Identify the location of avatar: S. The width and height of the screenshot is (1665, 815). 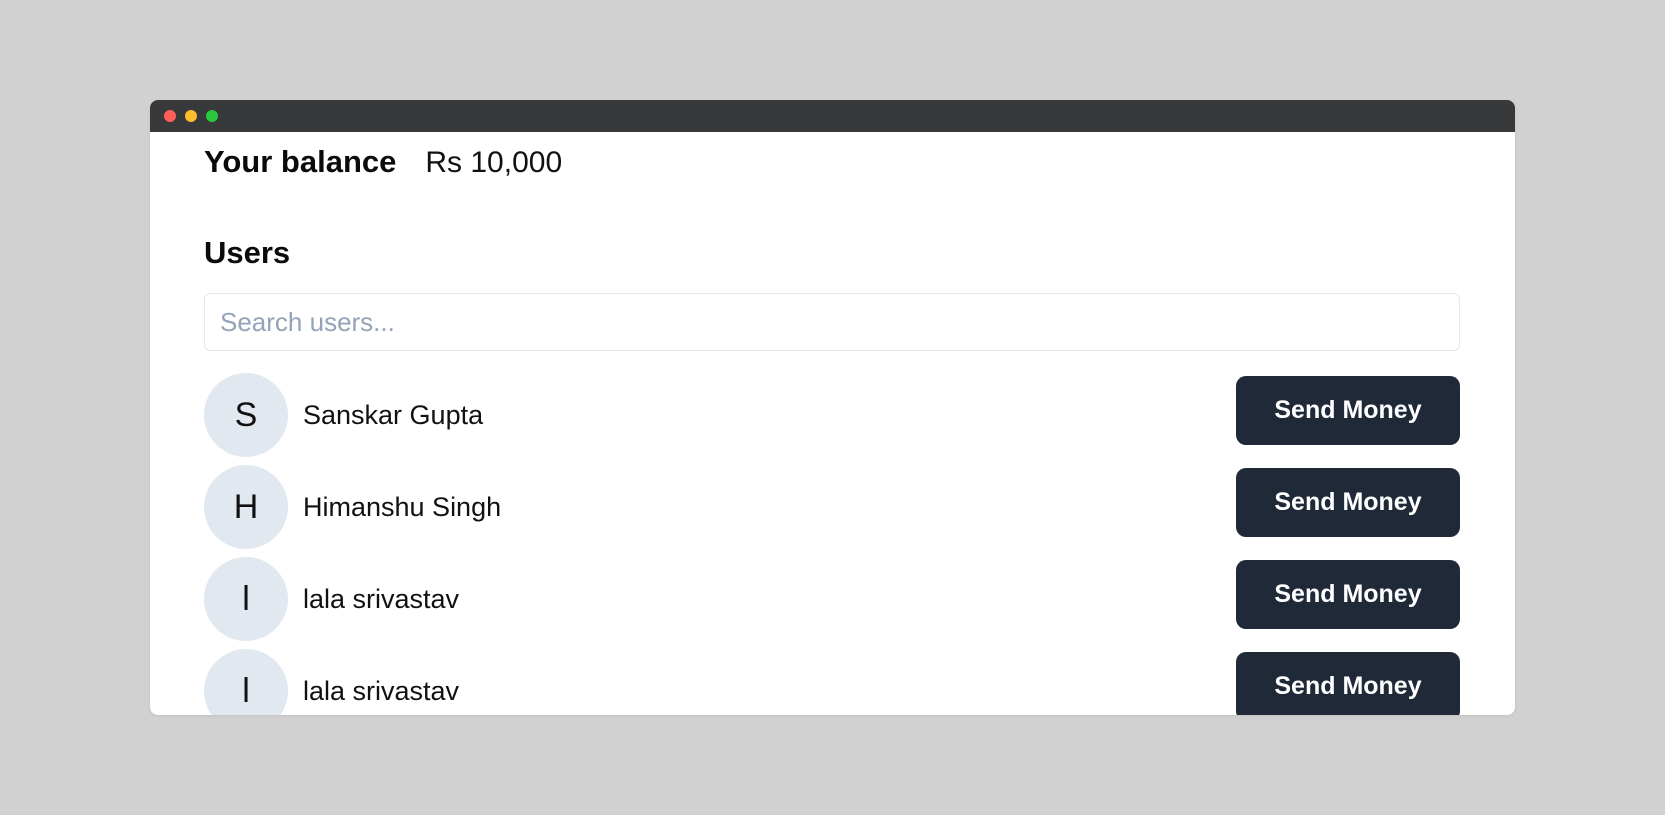
(246, 415).